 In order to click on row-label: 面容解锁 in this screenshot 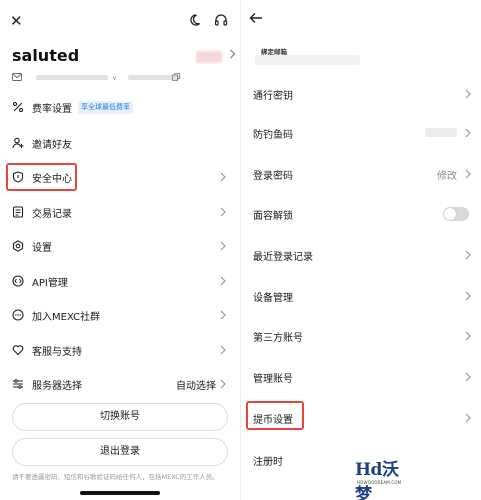, I will do `click(273, 216)`.